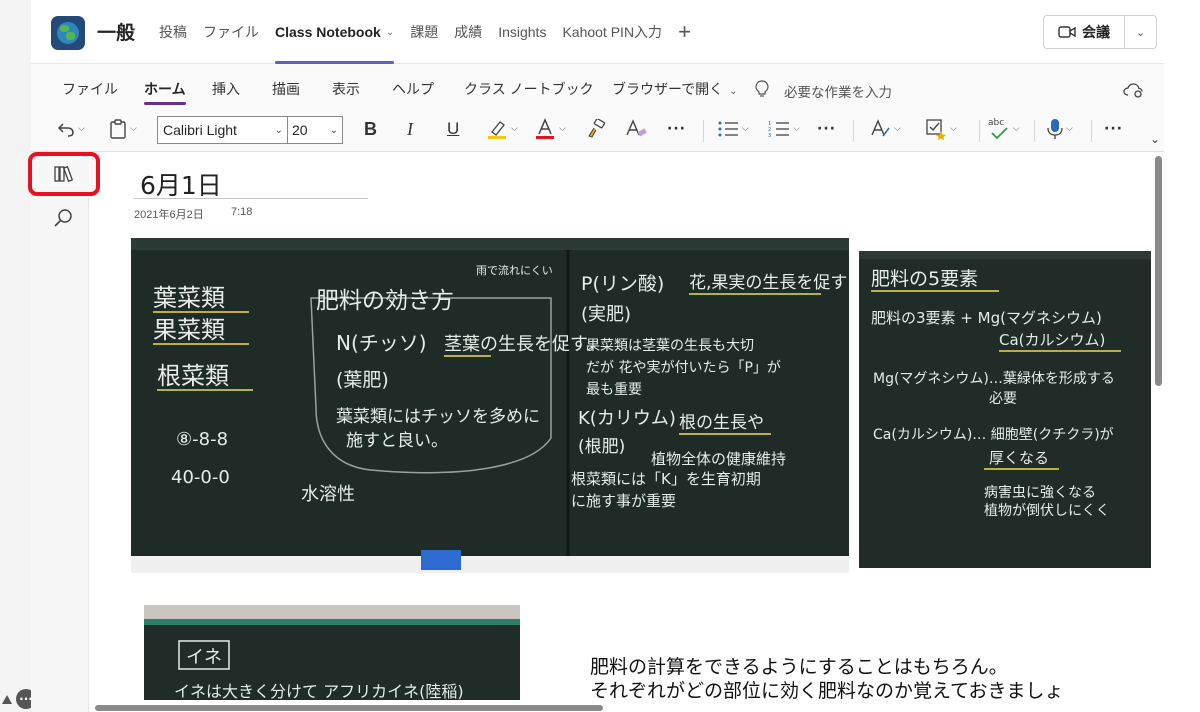 The image size is (1200, 712). What do you see at coordinates (675, 89) in the screenshot?
I see `open-in-browser-button: ブラウザーで開く ⌄` at bounding box center [675, 89].